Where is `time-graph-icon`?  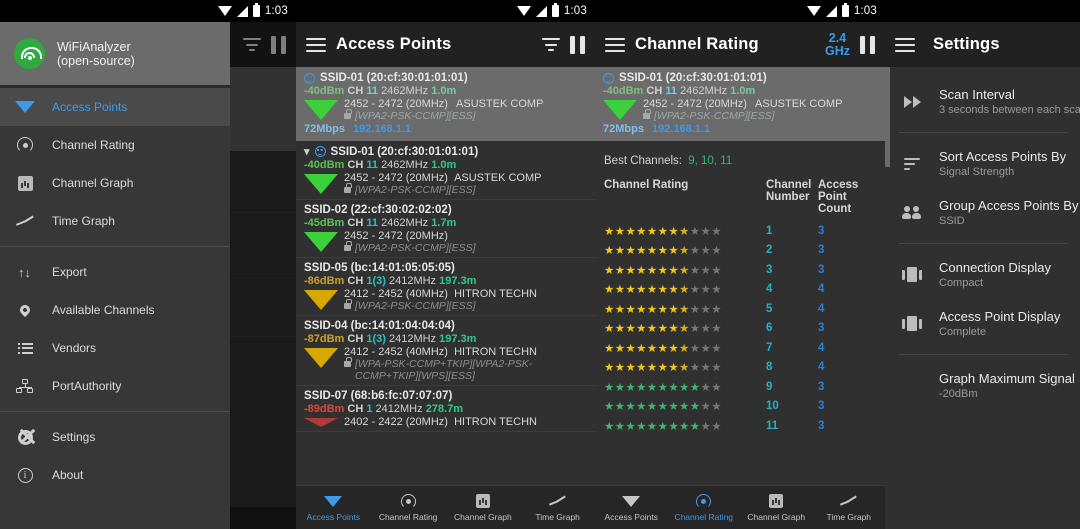 time-graph-icon is located at coordinates (557, 501).